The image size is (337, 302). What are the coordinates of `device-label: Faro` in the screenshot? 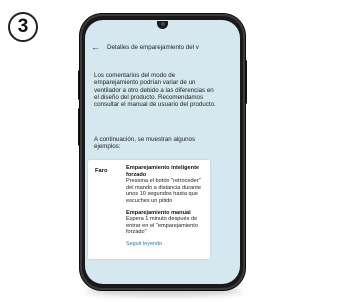 It's located at (101, 171).